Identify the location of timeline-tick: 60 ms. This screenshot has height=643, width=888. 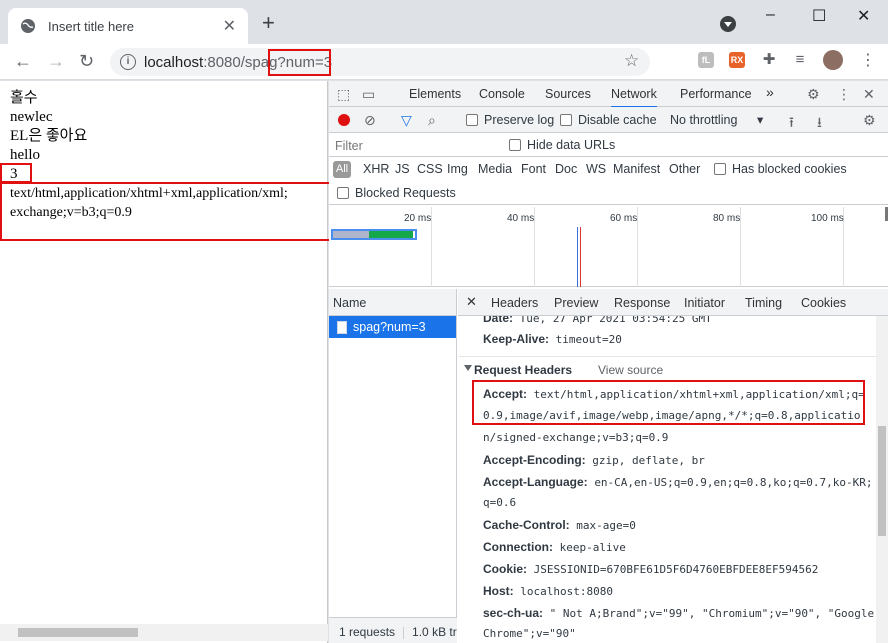
(624, 218).